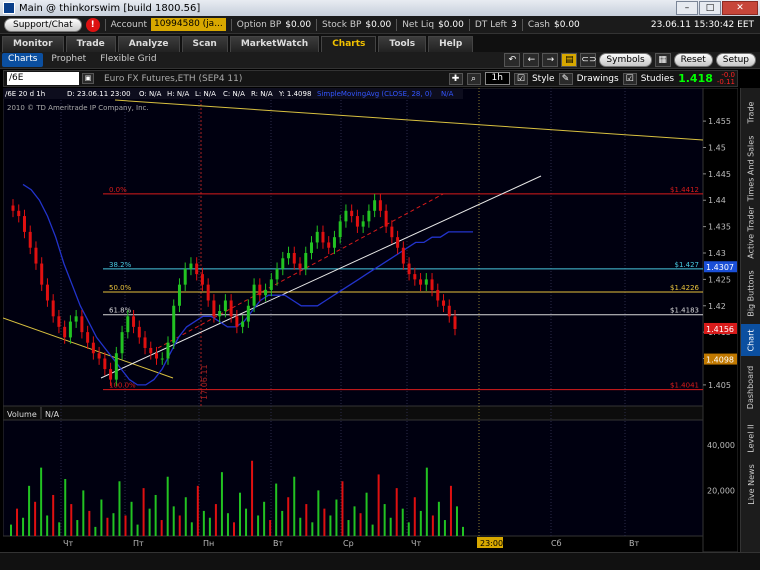  I want to click on tab-marketwatch: MarketWatch, so click(274, 44).